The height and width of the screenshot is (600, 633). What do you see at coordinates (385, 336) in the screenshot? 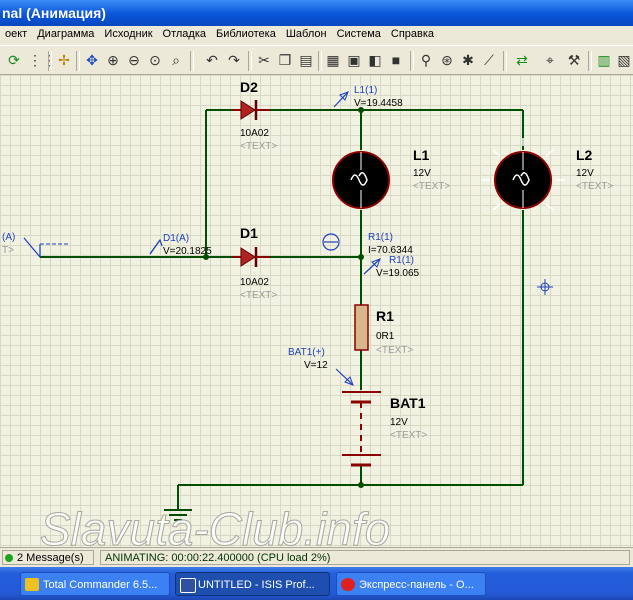
I see `r1-value: 0R1` at bounding box center [385, 336].